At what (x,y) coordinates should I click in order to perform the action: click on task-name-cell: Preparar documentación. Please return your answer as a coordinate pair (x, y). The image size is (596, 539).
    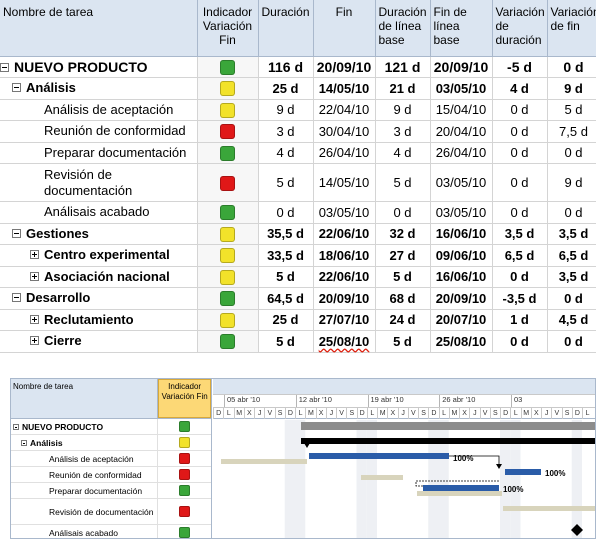
    Looking at the image, I should click on (99, 153).